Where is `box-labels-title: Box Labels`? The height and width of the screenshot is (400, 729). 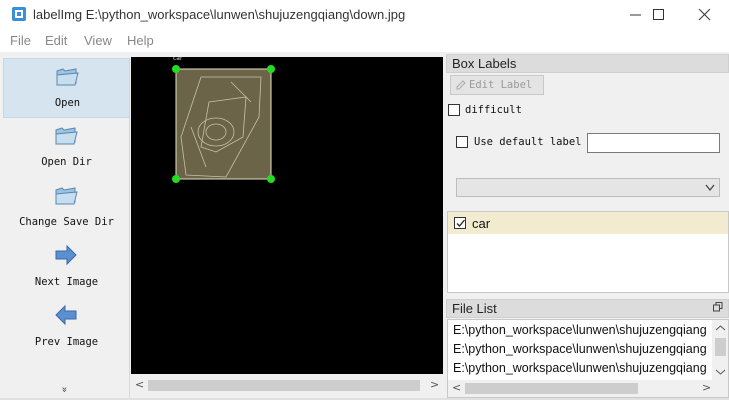 box-labels-title: Box Labels is located at coordinates (587, 63).